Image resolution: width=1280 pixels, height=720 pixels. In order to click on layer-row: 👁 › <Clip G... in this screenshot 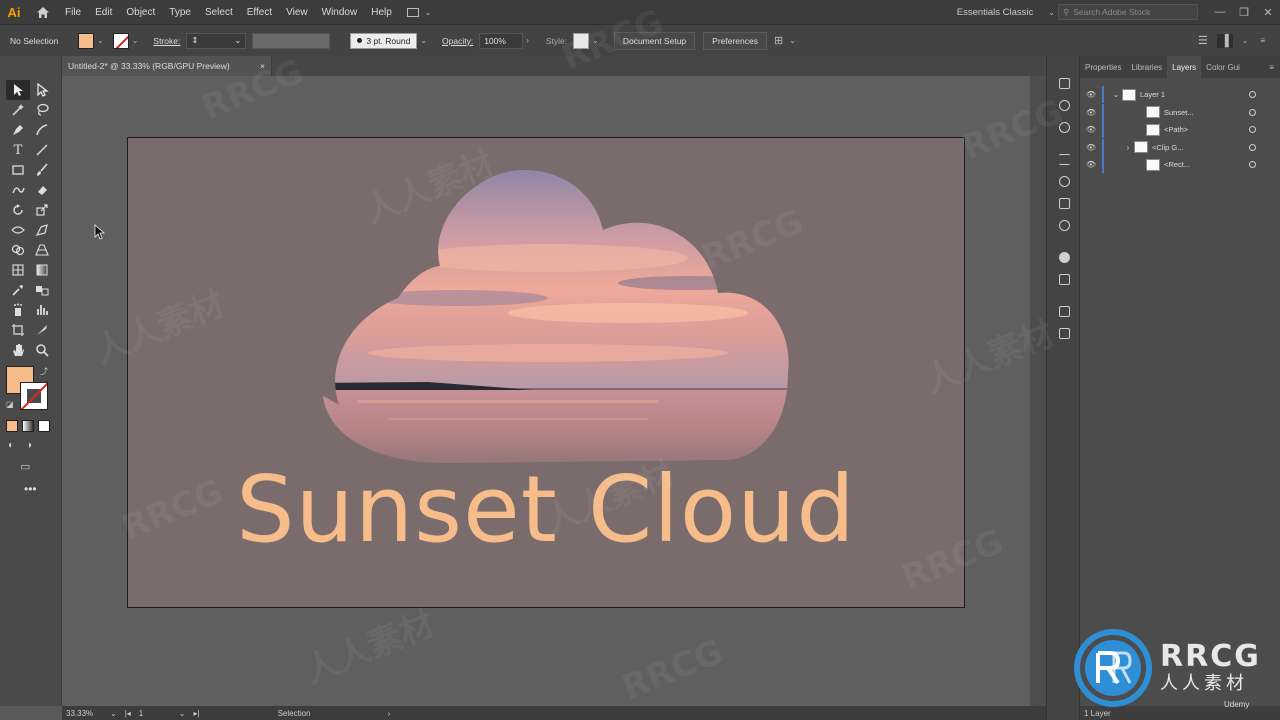, I will do `click(1180, 147)`.